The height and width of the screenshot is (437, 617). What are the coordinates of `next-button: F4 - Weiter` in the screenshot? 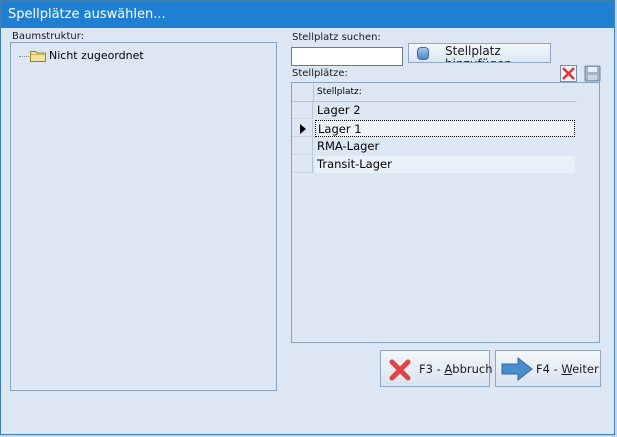 It's located at (548, 368).